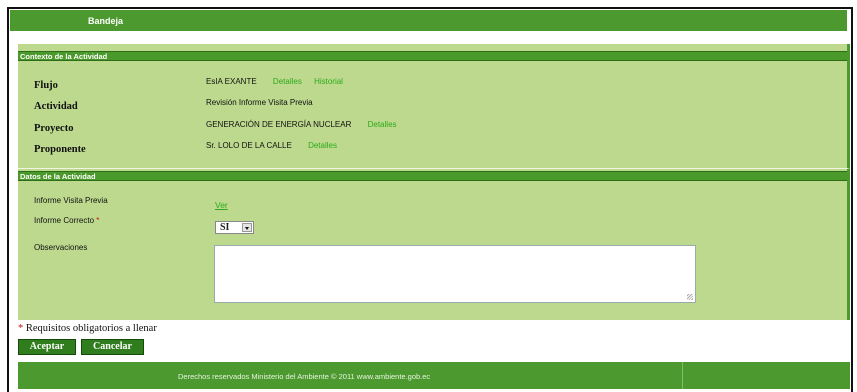 Image resolution: width=857 pixels, height=392 pixels. What do you see at coordinates (112, 347) in the screenshot?
I see `cancelar-button: Cancelar` at bounding box center [112, 347].